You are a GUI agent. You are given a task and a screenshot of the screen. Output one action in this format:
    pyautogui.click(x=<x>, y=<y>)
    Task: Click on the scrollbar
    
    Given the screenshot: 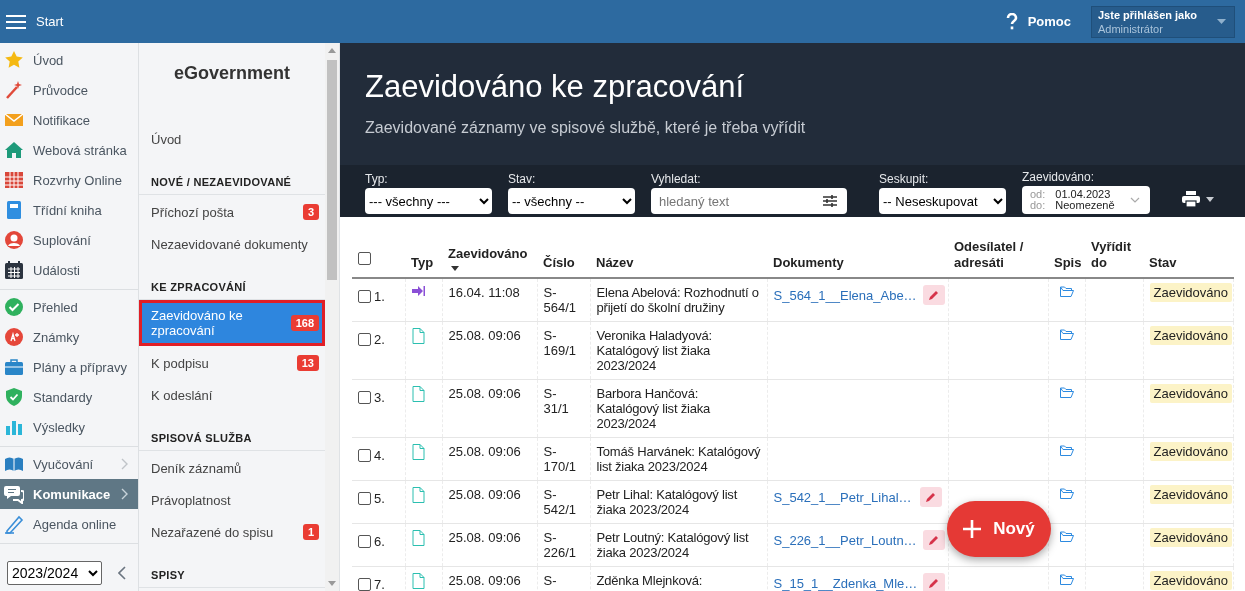 What is the action you would take?
    pyautogui.click(x=332, y=317)
    